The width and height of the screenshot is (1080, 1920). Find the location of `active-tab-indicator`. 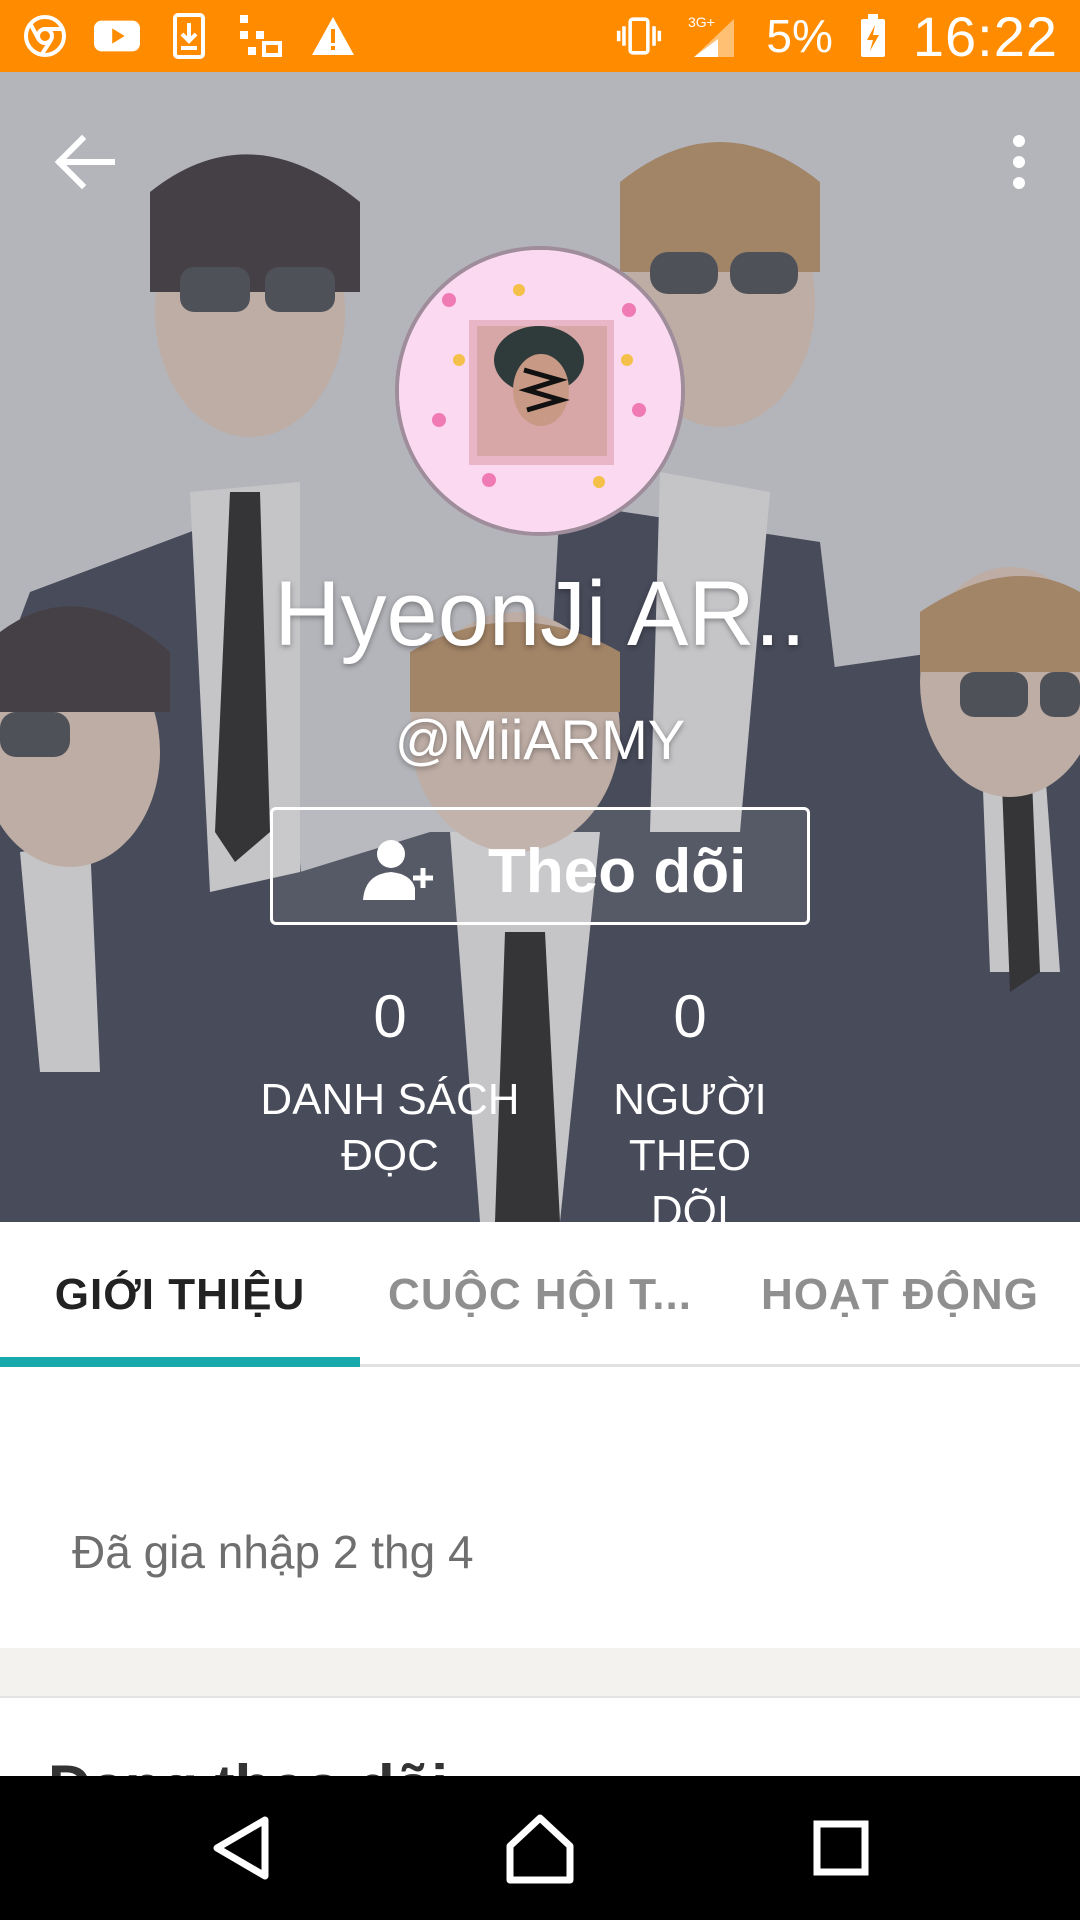

active-tab-indicator is located at coordinates (180, 1362).